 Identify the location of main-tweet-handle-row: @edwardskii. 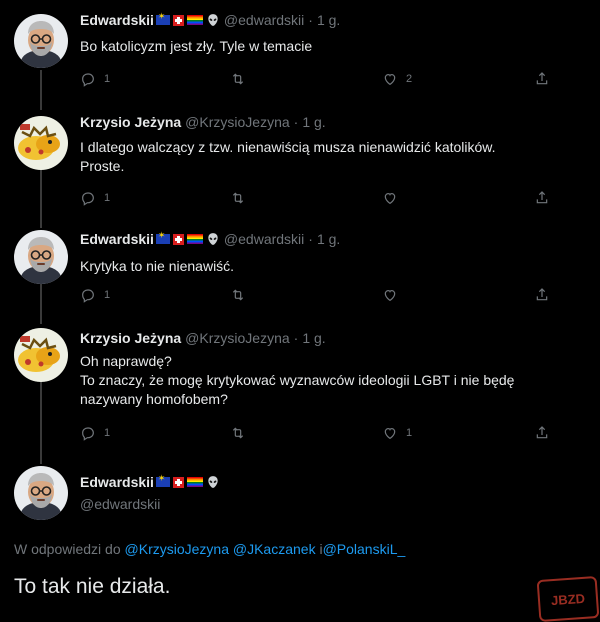
(120, 504).